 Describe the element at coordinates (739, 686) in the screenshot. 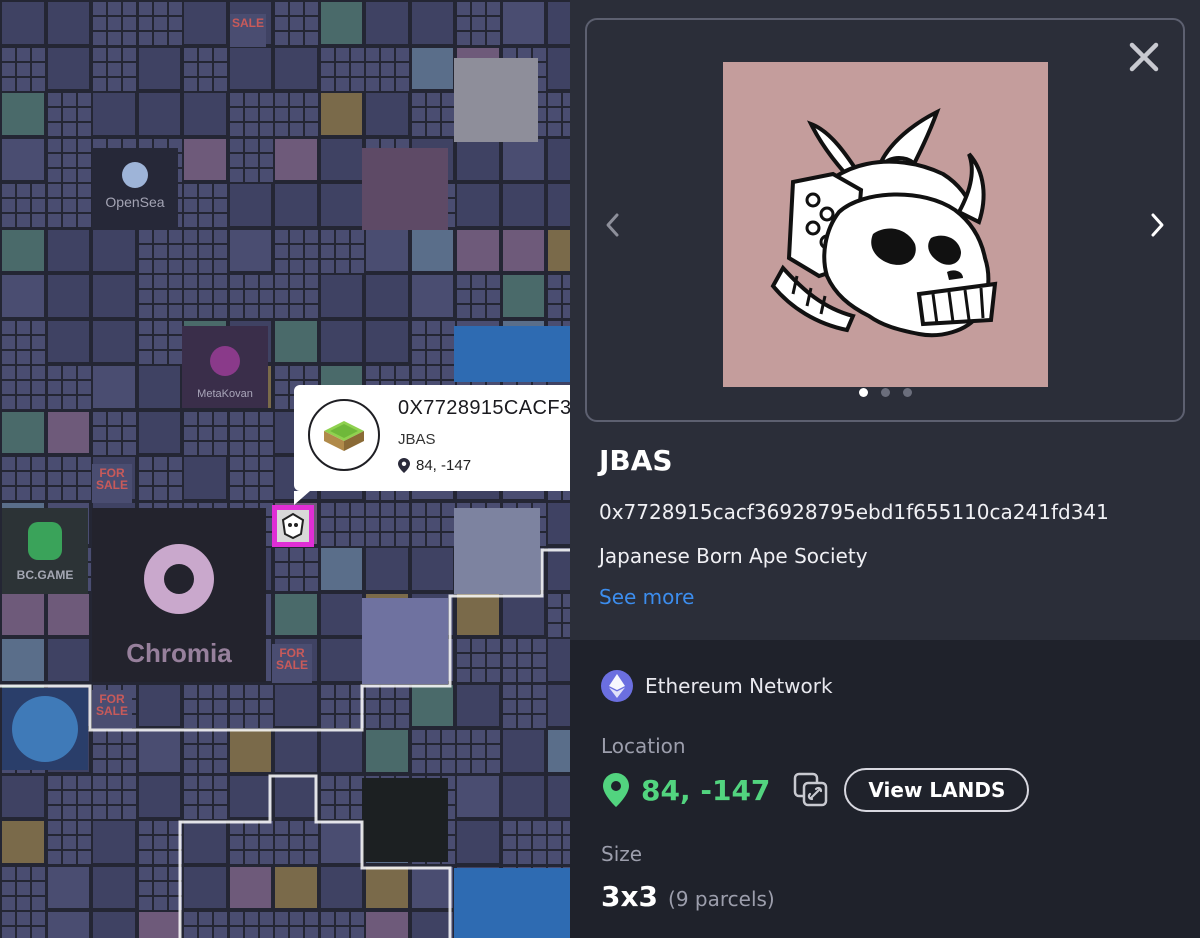

I see `network-label: Ethereum Network` at that location.